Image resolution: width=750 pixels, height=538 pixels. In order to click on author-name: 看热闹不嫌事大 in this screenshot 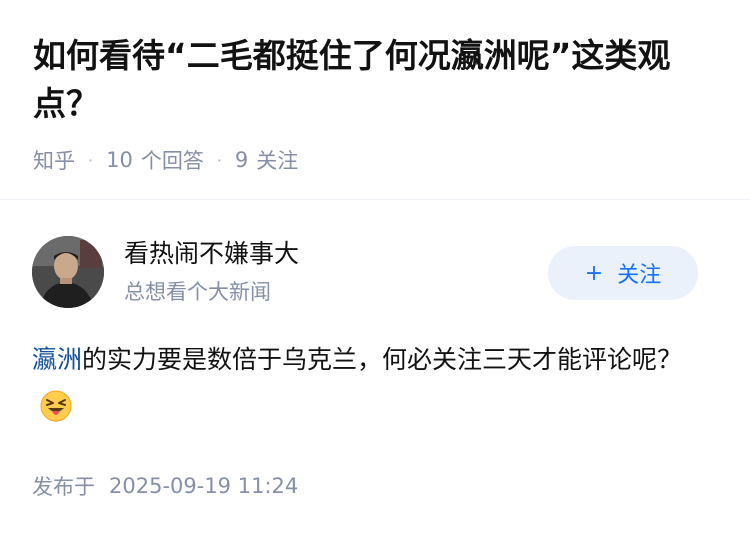, I will do `click(211, 254)`.